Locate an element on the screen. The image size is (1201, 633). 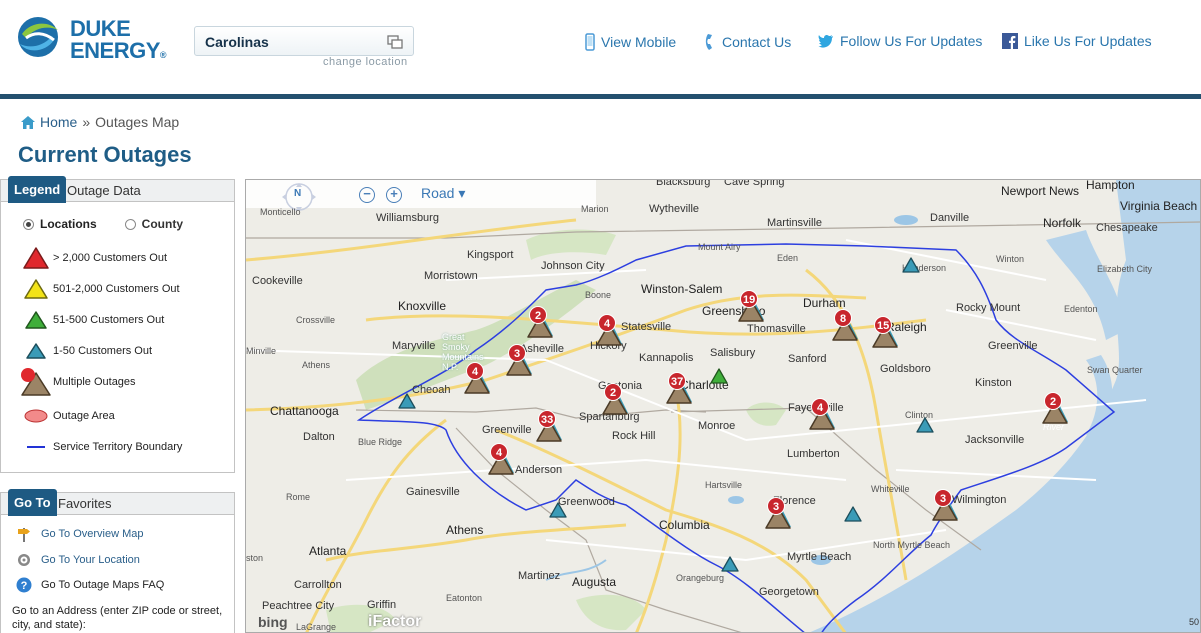
goto-faq-link: ? Go To Outage Maps FAQ is located at coordinates (89, 585).